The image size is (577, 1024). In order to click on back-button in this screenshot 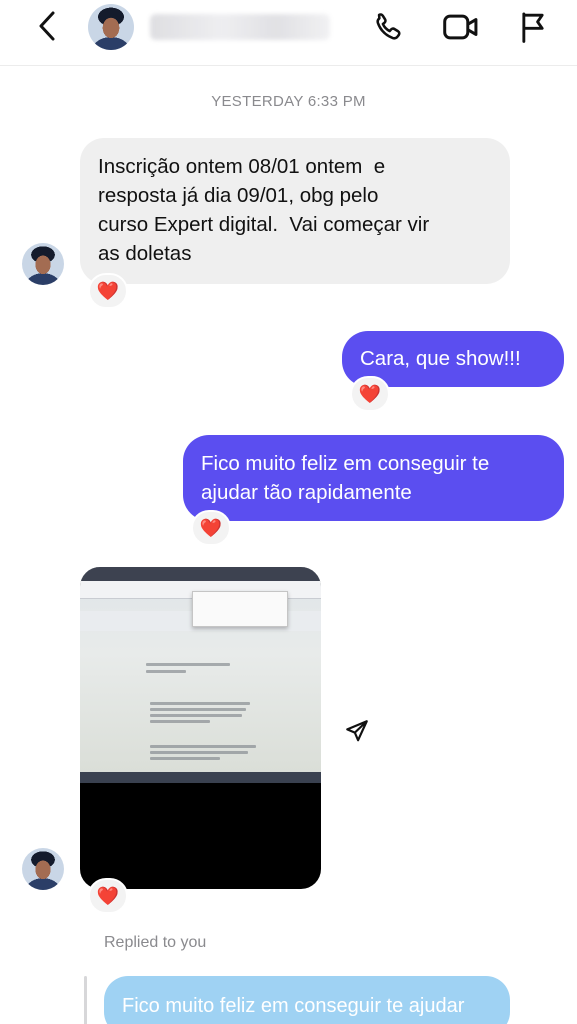, I will do `click(47, 26)`.